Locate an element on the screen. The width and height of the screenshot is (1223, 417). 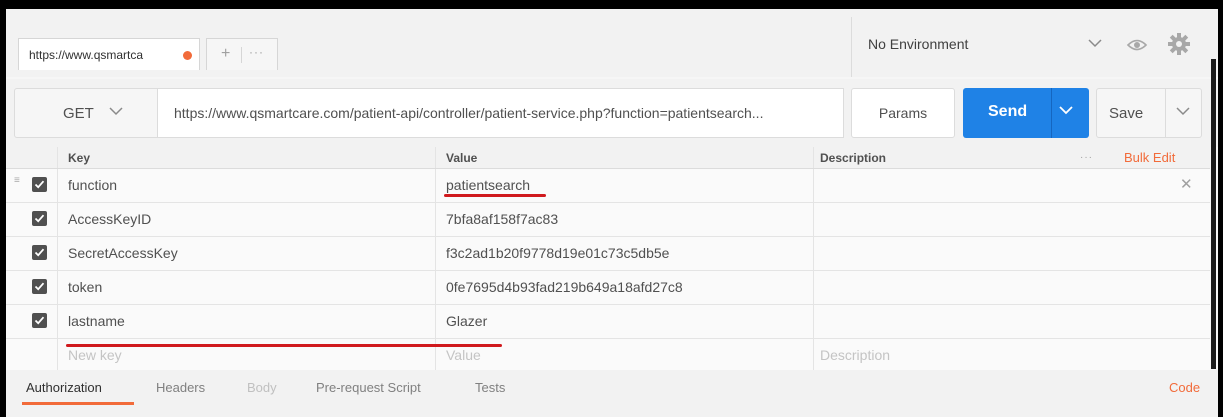
request-tab: https://www.qsmartca is located at coordinates (109, 54).